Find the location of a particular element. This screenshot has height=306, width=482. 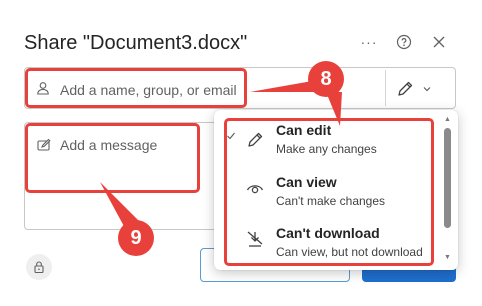

annotation-badge-9: 9 is located at coordinates (136, 238).